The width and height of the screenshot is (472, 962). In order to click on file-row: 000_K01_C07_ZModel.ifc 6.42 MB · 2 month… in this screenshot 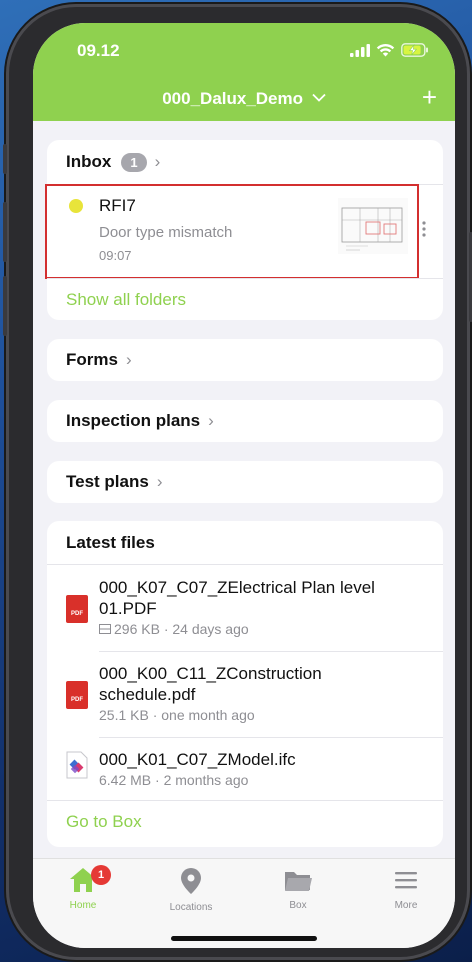, I will do `click(245, 768)`.